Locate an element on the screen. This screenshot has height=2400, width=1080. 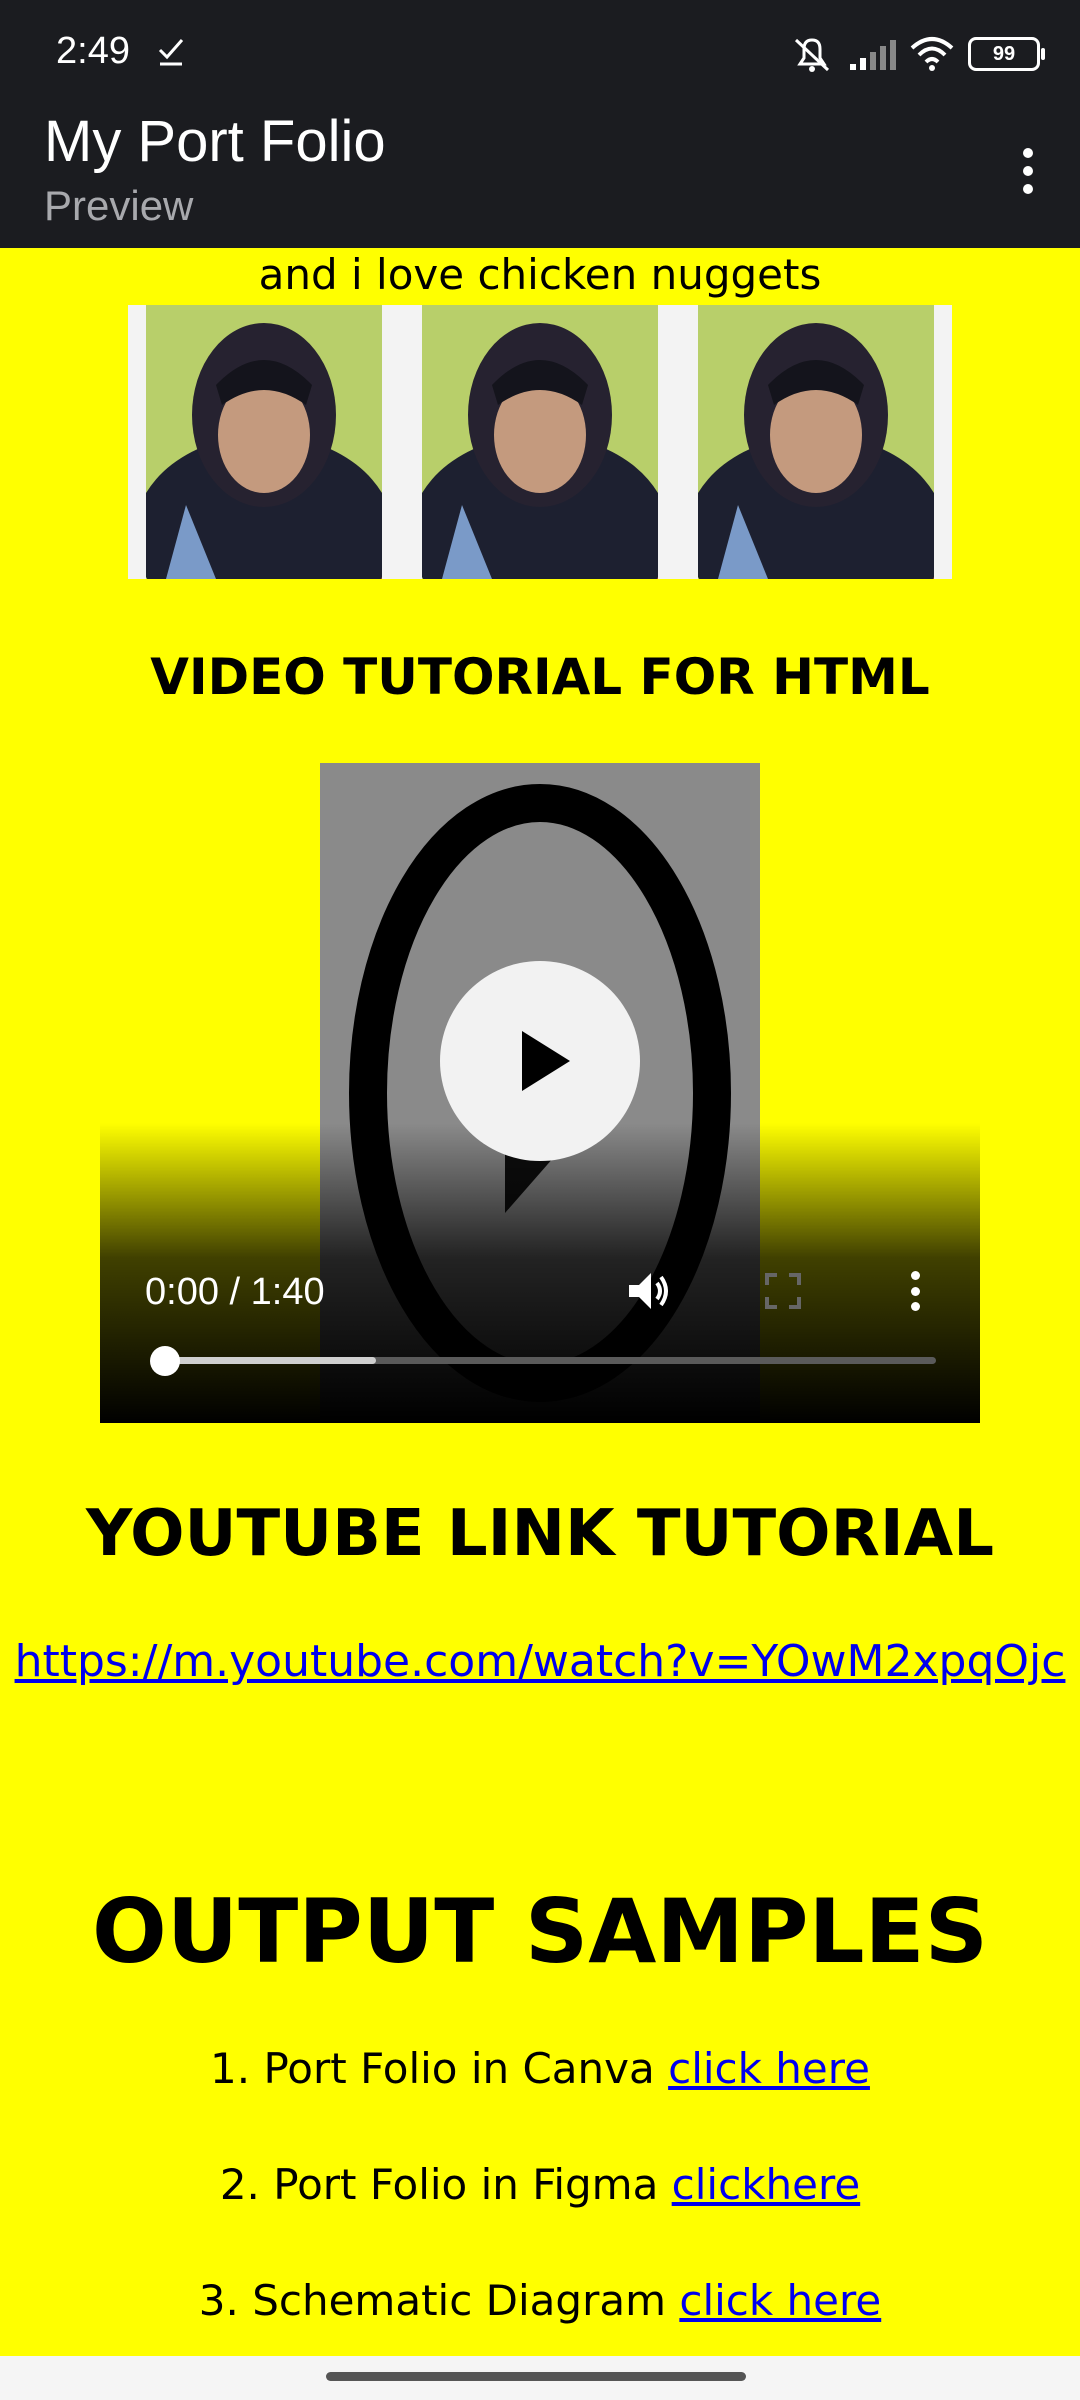
sample-link-canva: click here is located at coordinates (769, 2068).